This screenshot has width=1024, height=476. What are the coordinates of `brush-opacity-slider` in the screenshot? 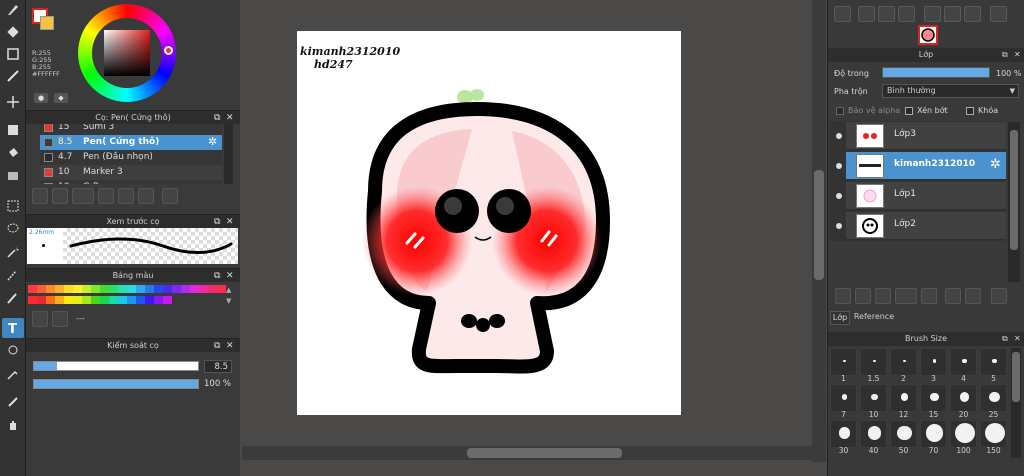 It's located at (116, 384).